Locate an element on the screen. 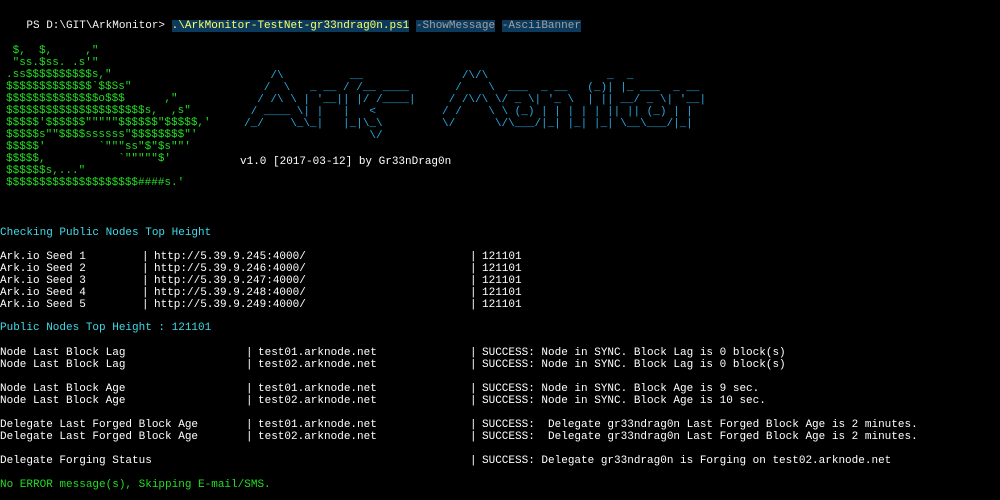  check-label: Delegate Forging Status is located at coordinates (76, 461).